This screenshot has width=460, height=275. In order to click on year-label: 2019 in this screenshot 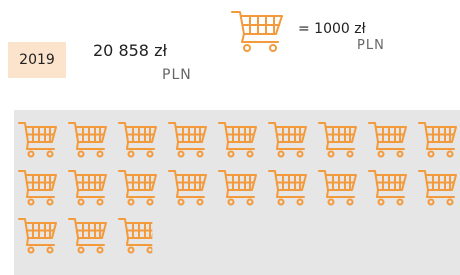, I will do `click(37, 60)`.